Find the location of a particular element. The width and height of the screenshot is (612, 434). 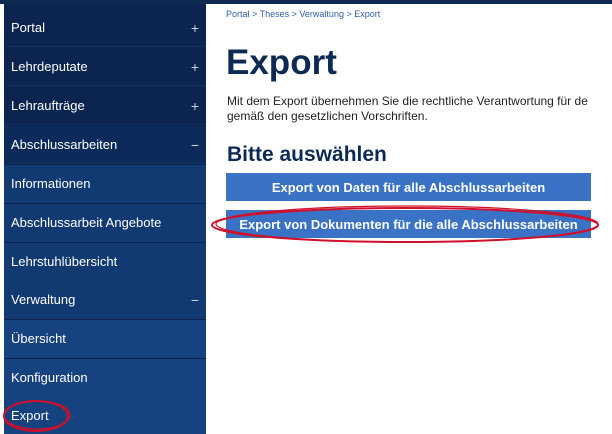

sidebar-item-abschlussarbeiten: Abschlussarbeiten − is located at coordinates (105, 145).